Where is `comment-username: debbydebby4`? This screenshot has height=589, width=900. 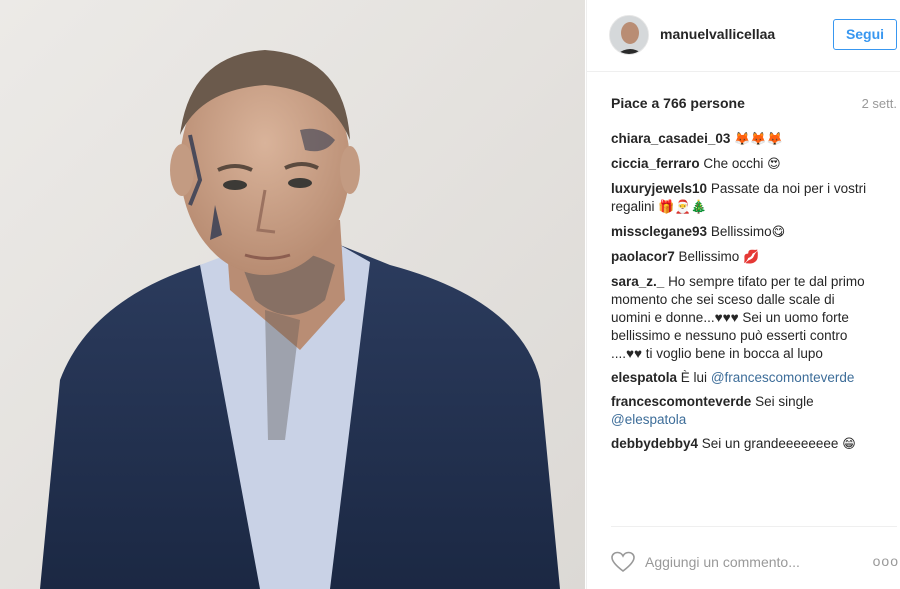
comment-username: debbydebby4 is located at coordinates (654, 443).